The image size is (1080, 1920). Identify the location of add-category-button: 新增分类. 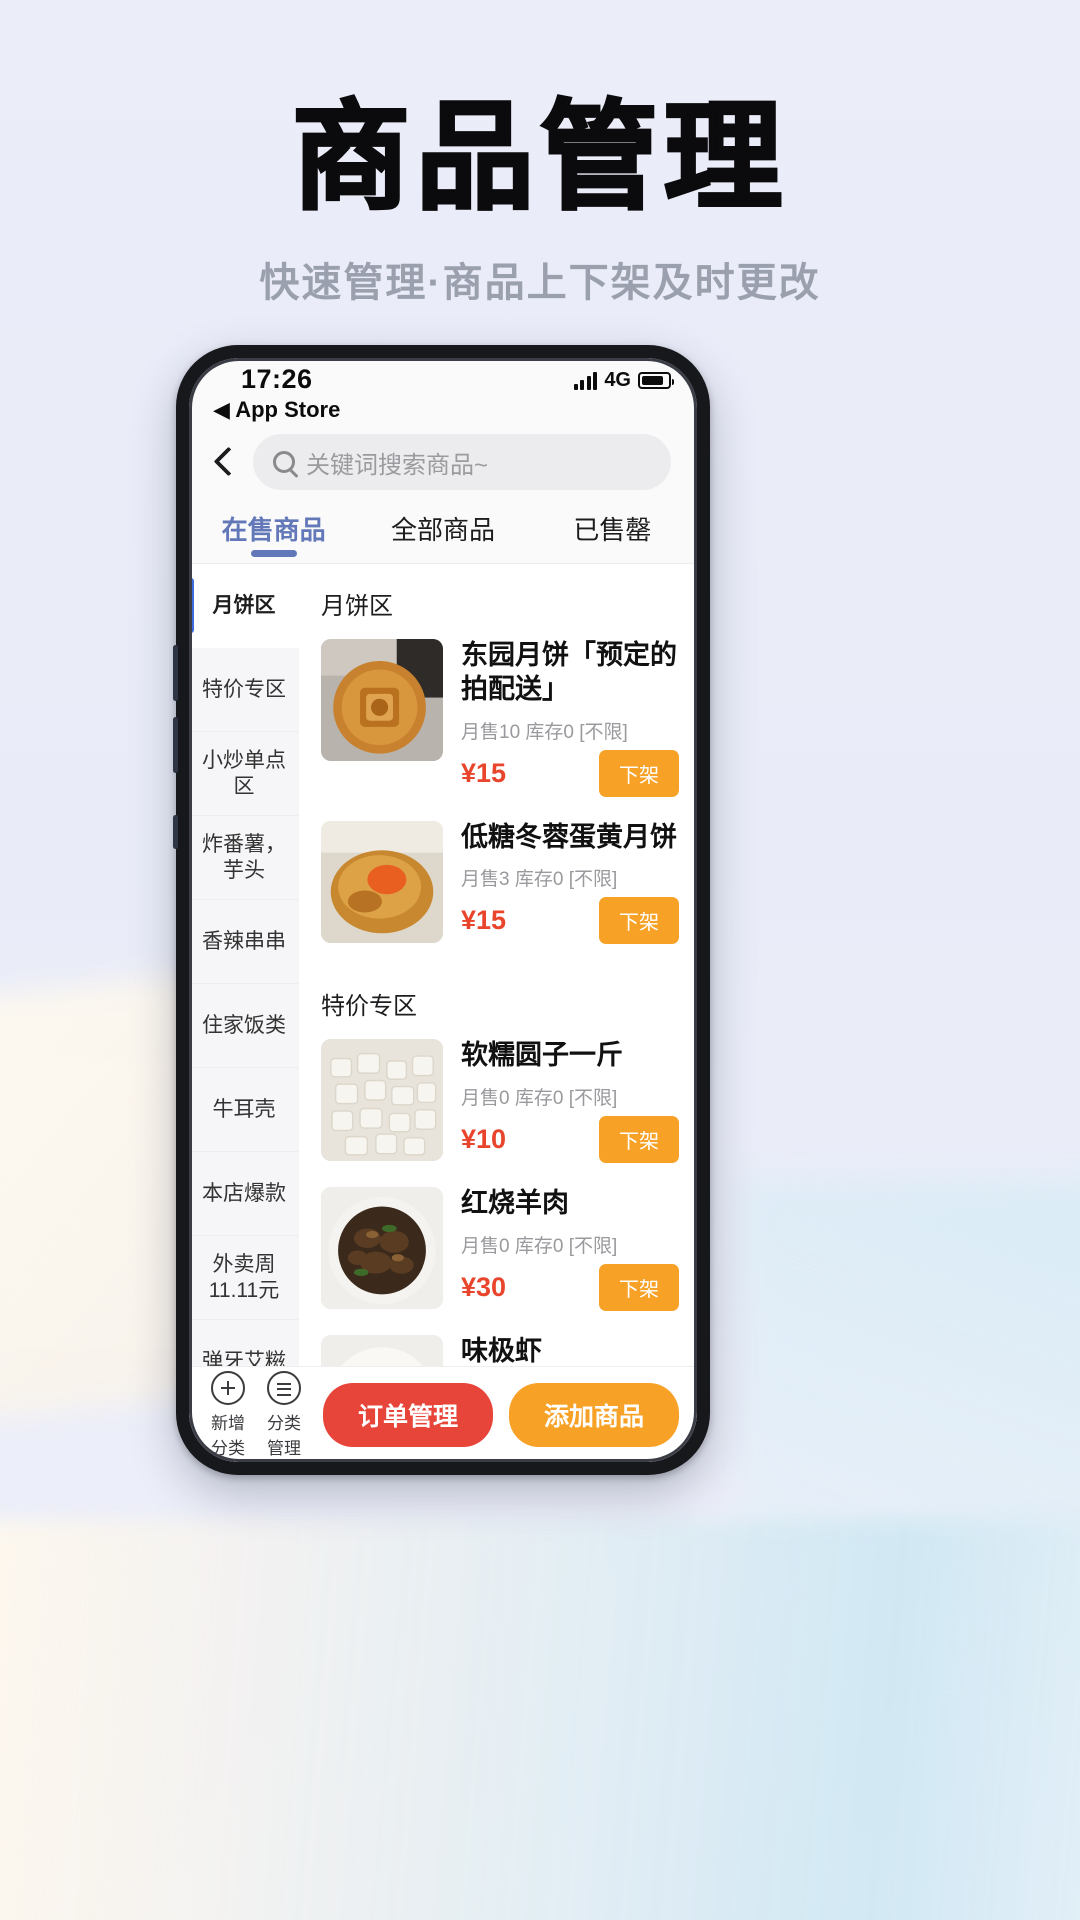
(228, 1414).